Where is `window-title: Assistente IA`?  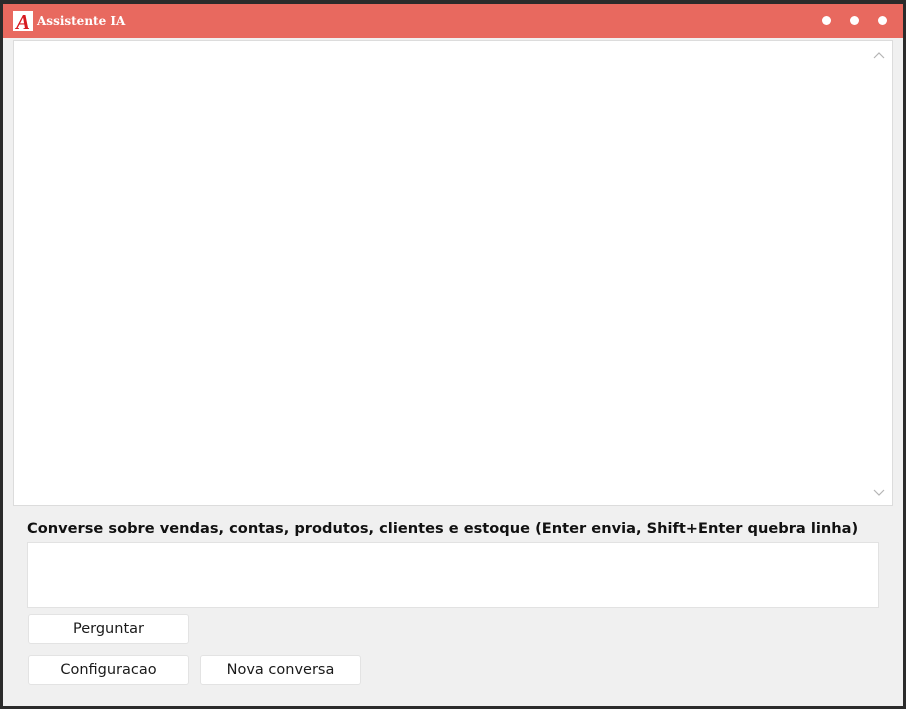 window-title: Assistente IA is located at coordinates (81, 21).